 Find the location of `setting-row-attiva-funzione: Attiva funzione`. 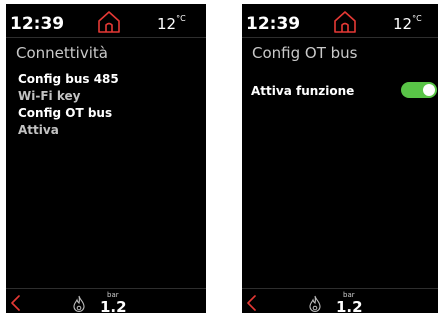

setting-row-attiva-funzione: Attiva funzione is located at coordinates (344, 92).